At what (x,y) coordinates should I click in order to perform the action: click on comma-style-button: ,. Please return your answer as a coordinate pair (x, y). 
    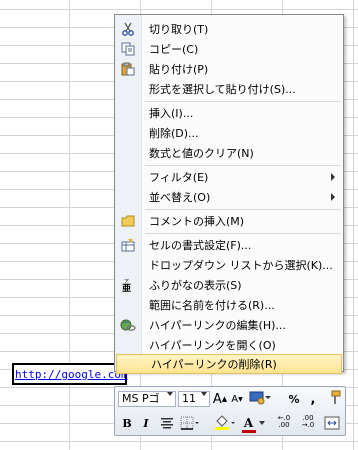
    Looking at the image, I should click on (313, 399).